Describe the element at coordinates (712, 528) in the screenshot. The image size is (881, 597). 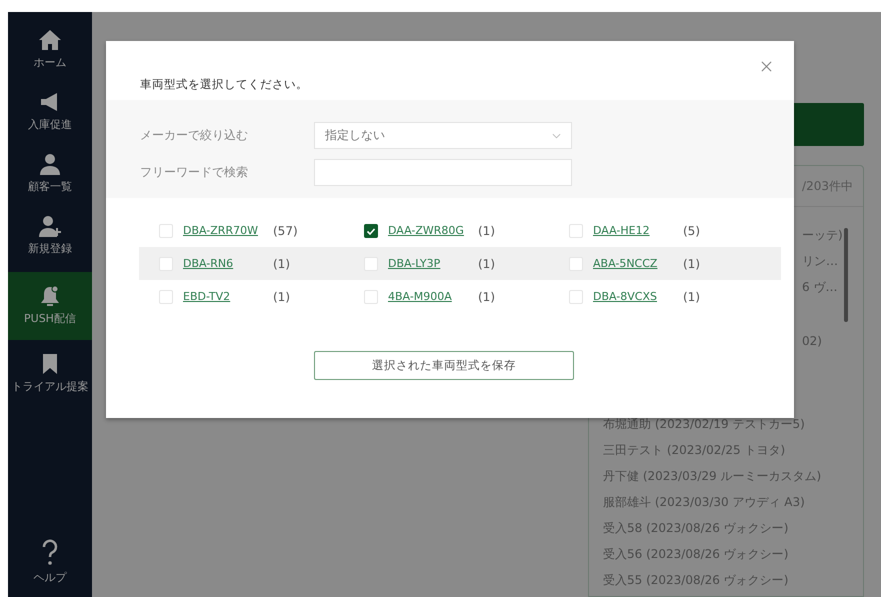
I see `list-item: 受入58 (2023/08/26 ヴォクシー)` at that location.